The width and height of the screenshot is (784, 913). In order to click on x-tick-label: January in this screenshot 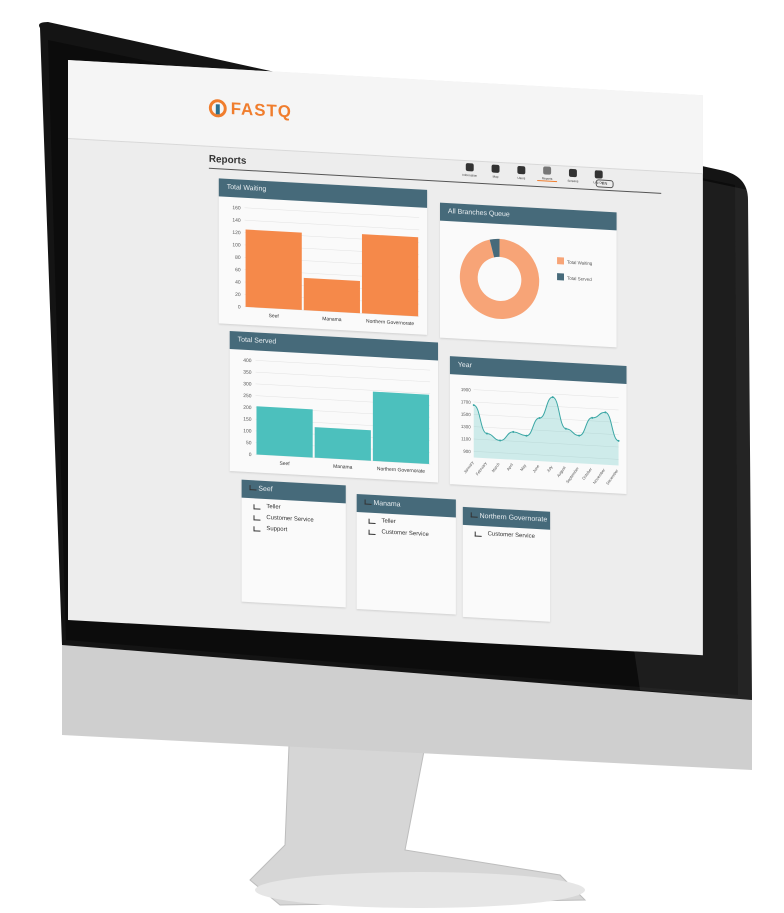, I will do `click(468, 467)`.